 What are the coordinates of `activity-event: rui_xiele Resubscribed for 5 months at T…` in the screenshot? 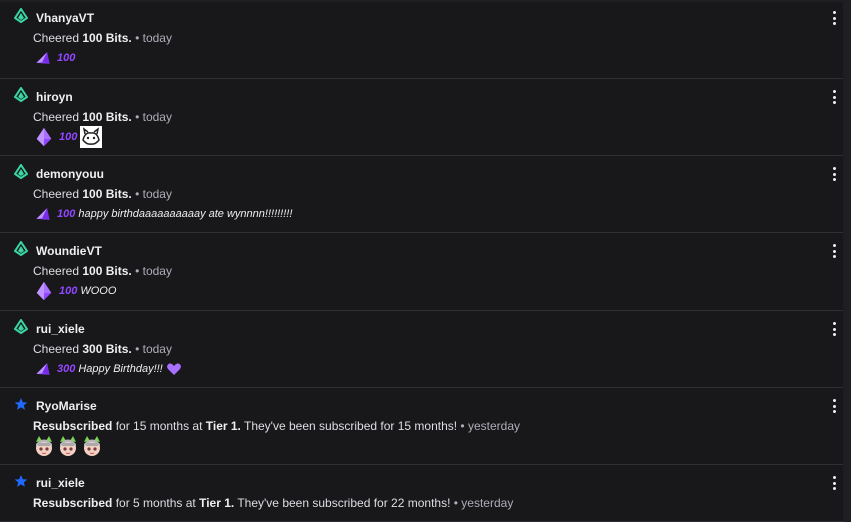 It's located at (421, 493).